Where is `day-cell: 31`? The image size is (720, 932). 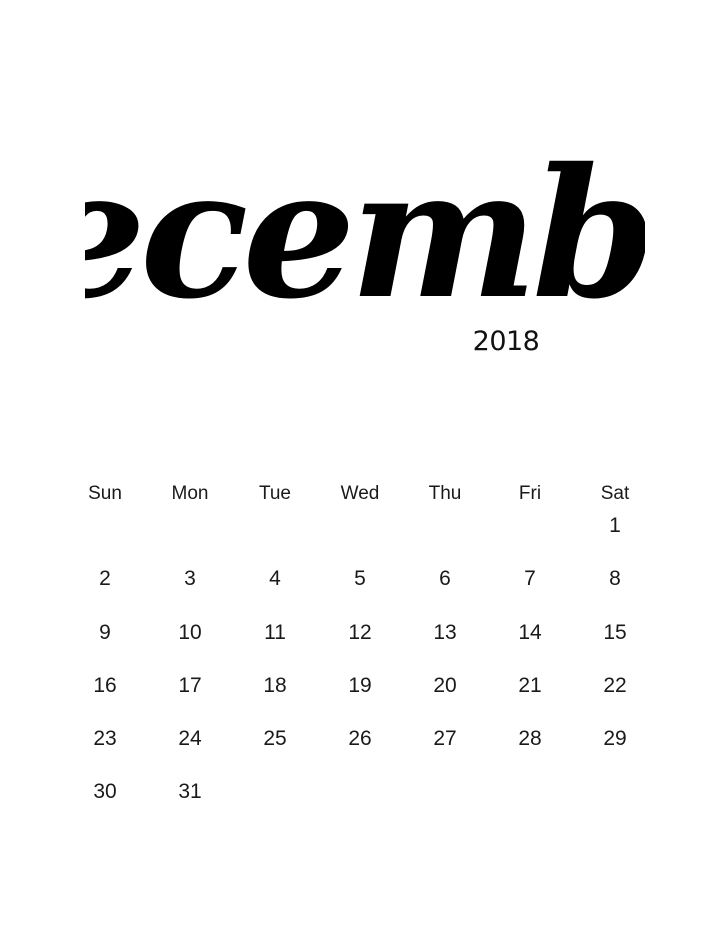 day-cell: 31 is located at coordinates (190, 792).